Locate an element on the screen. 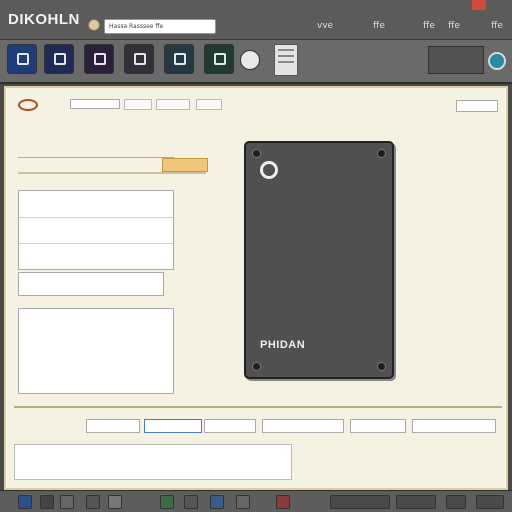 The height and width of the screenshot is (512, 512). top-field is located at coordinates (95, 104).